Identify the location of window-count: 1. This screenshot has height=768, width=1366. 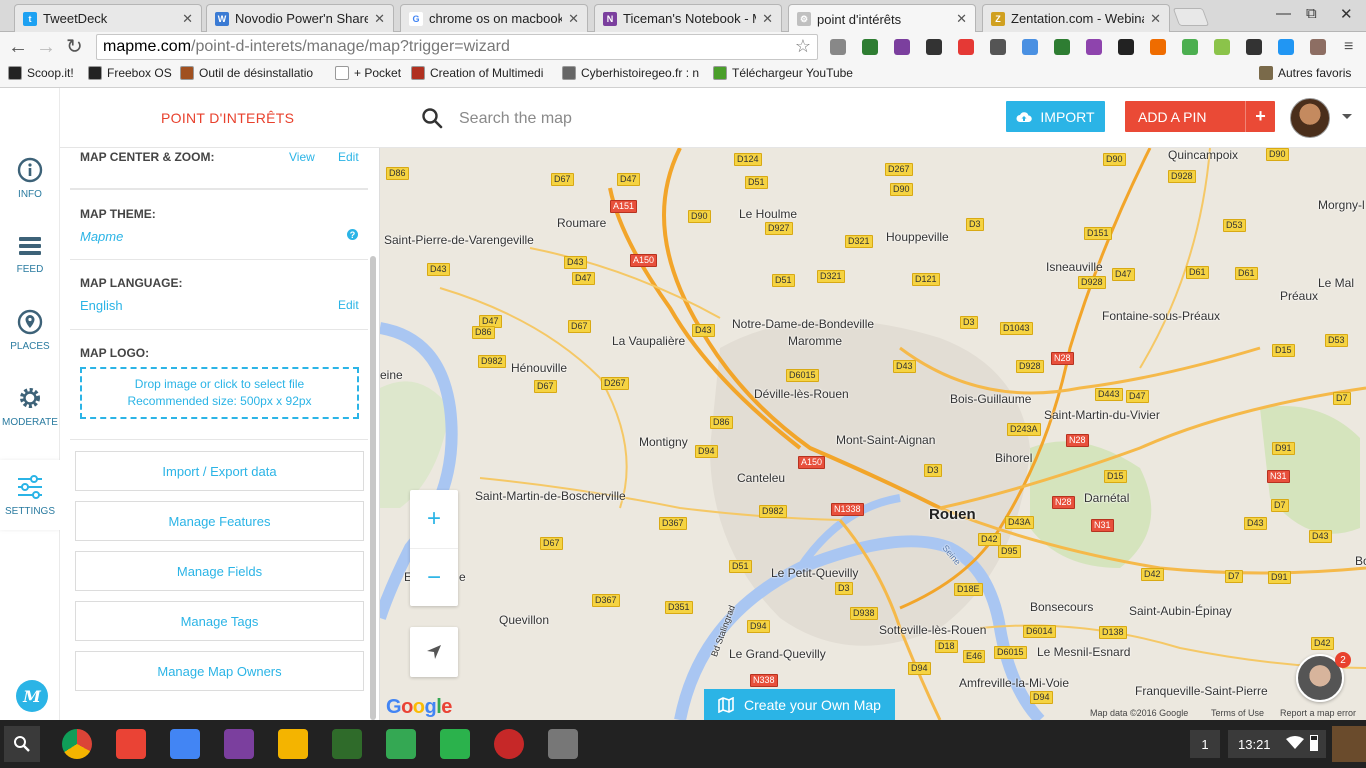
(1205, 744).